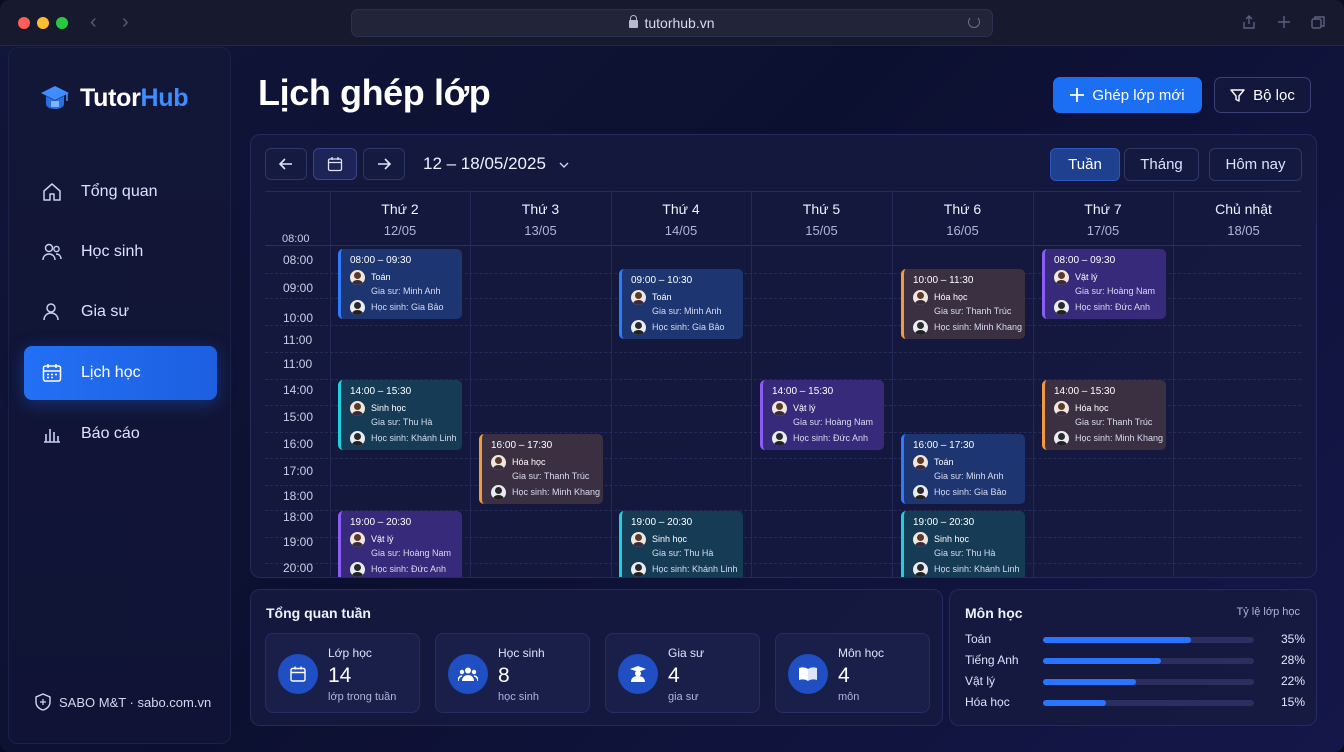  I want to click on page-title: Lịch ghép lớp, so click(374, 92).